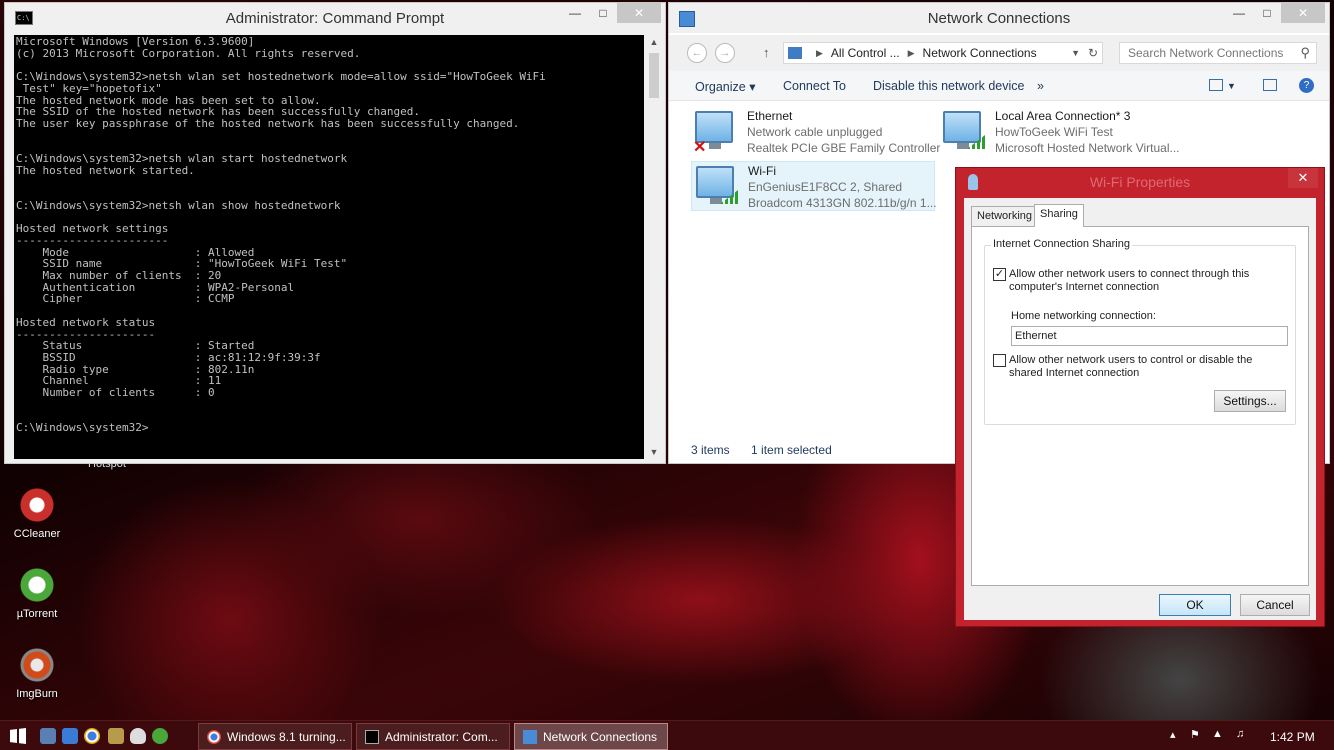 The image size is (1334, 750). What do you see at coordinates (1305, 53) in the screenshot?
I see `search-icon: ⚲` at bounding box center [1305, 53].